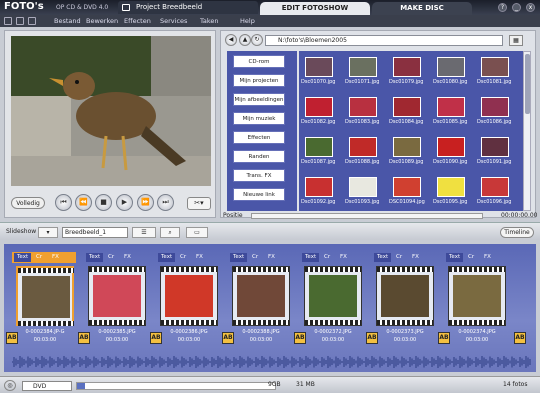  Describe the element at coordinates (259, 80) in the screenshot. I see `folder-button: Mijn projecten` at that location.